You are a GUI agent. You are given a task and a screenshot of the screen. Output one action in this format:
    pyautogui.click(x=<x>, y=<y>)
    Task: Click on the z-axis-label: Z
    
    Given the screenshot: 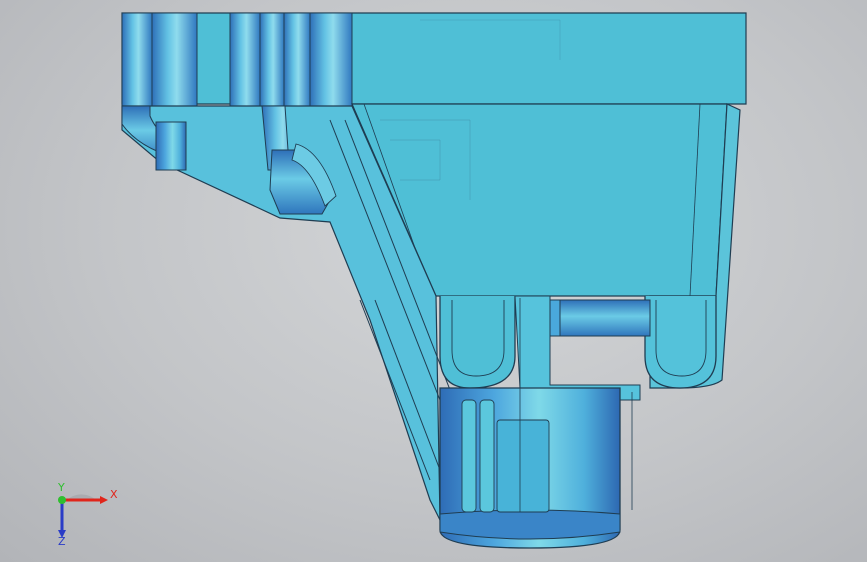 What is the action you would take?
    pyautogui.click(x=62, y=540)
    